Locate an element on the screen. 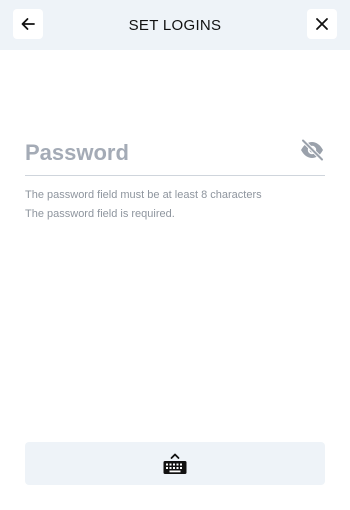 The image size is (350, 510). keyboard-show-icon is located at coordinates (175, 463).